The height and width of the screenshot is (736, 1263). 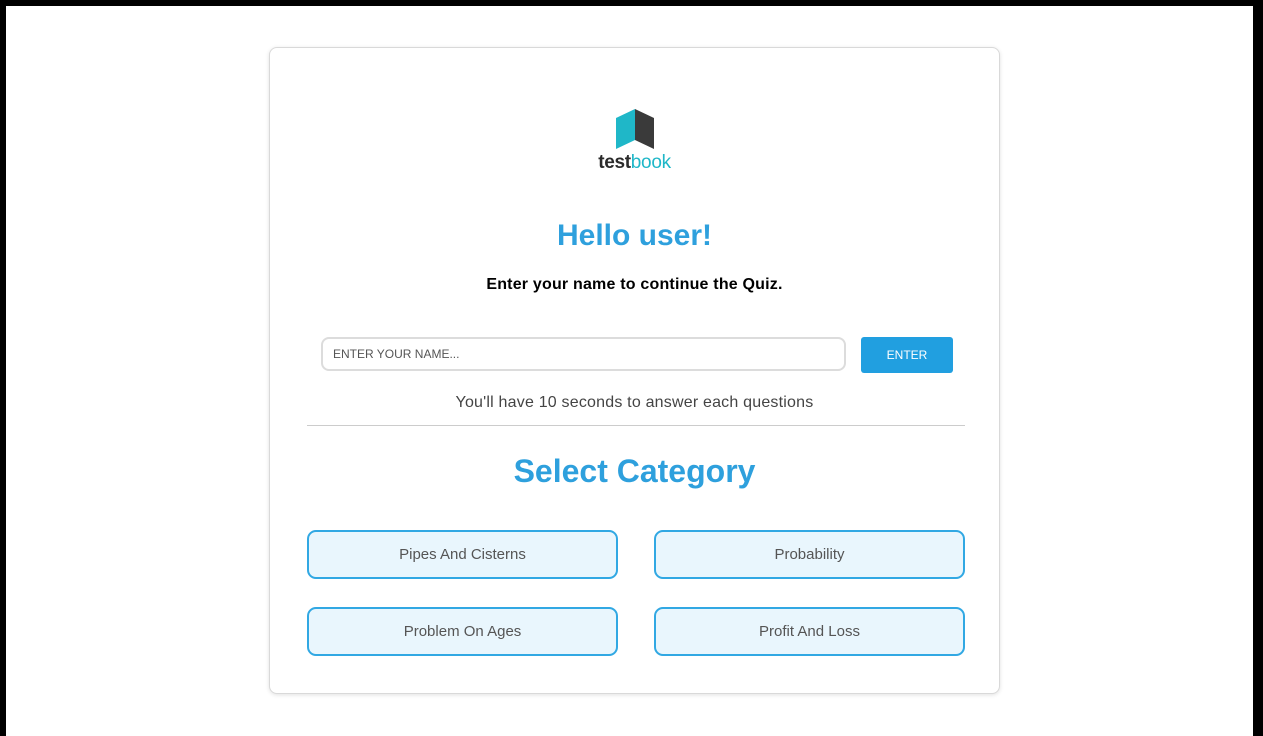 What do you see at coordinates (634, 284) in the screenshot?
I see `instruction-text: Enter your name to continue the Quiz.` at bounding box center [634, 284].